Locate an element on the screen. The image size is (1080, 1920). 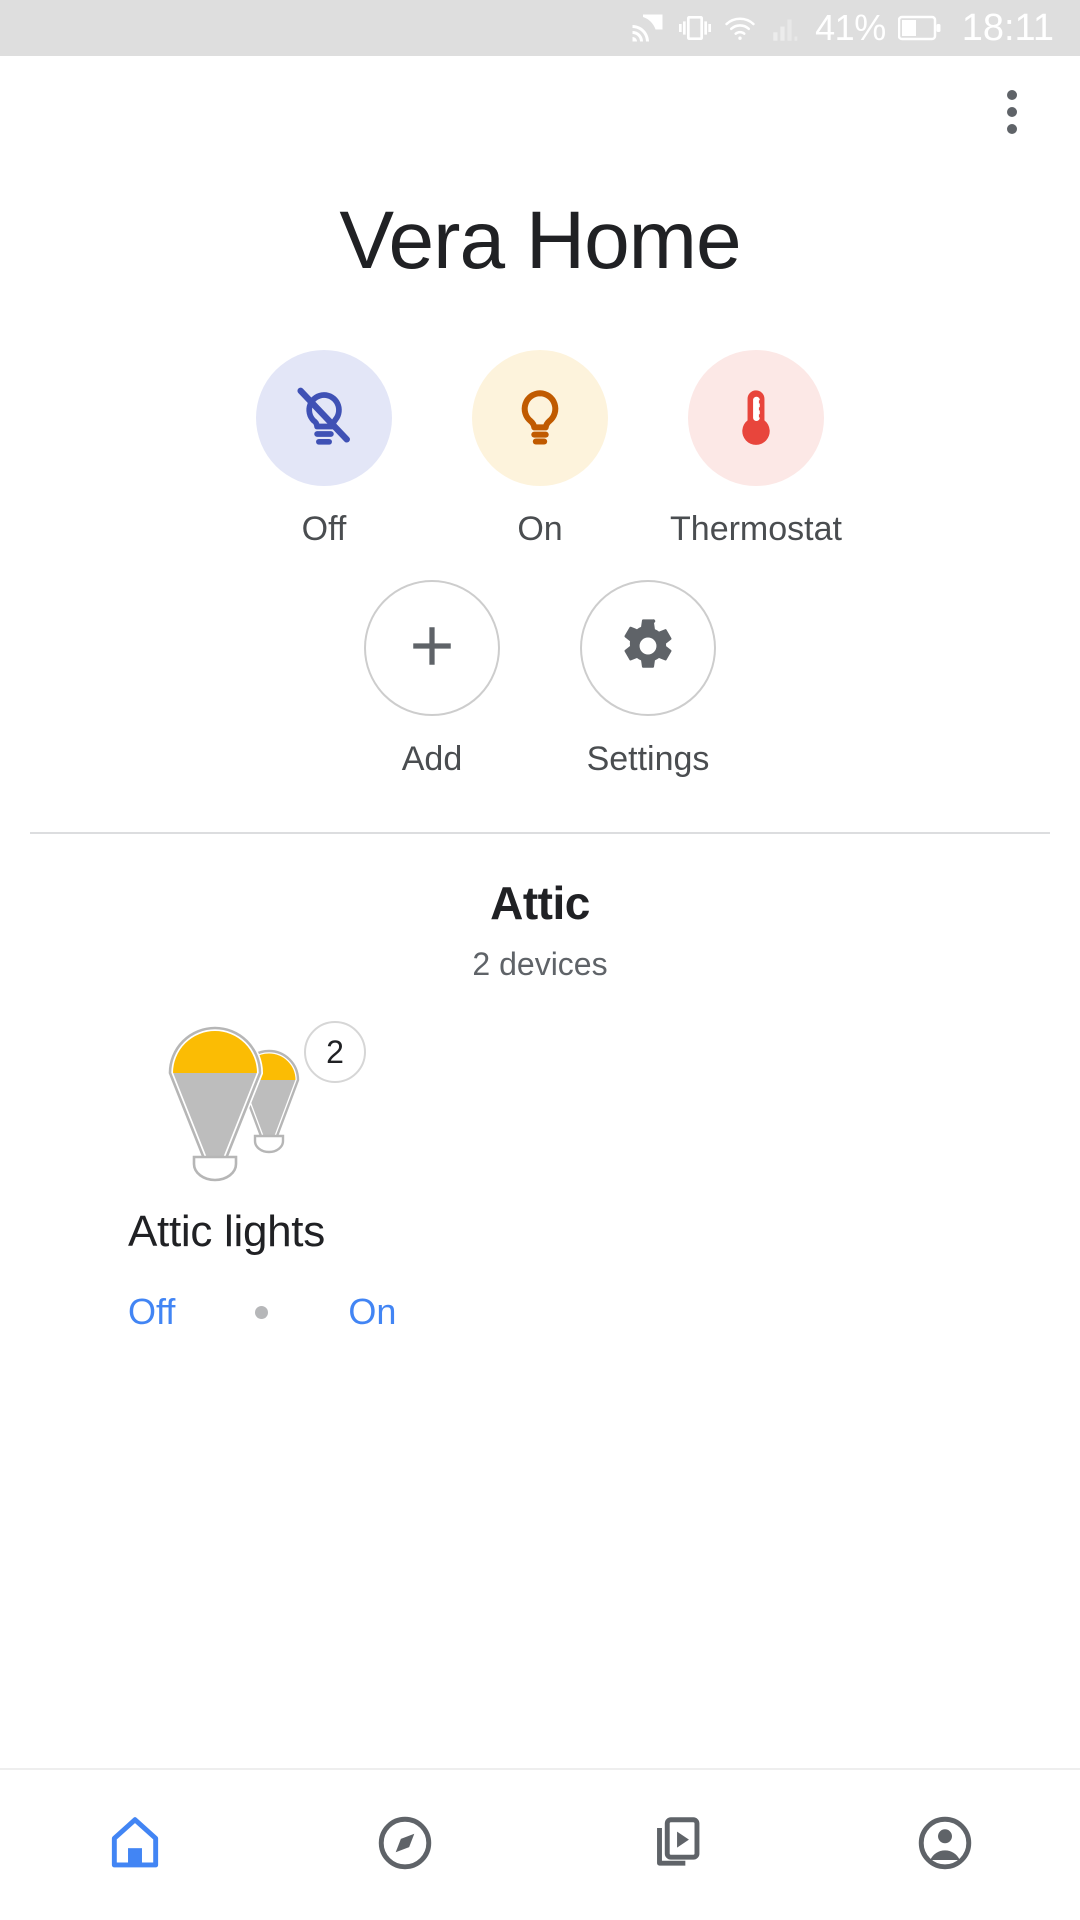
quick-action-thermostat-circle is located at coordinates (756, 418).